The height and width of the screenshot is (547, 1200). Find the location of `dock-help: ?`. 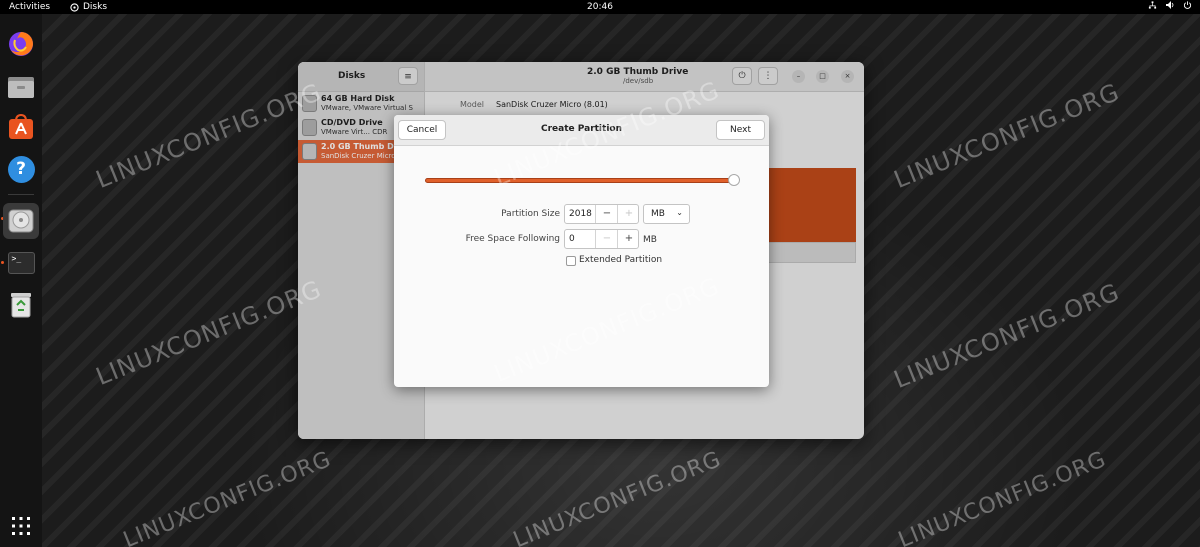

dock-help: ? is located at coordinates (21, 169).